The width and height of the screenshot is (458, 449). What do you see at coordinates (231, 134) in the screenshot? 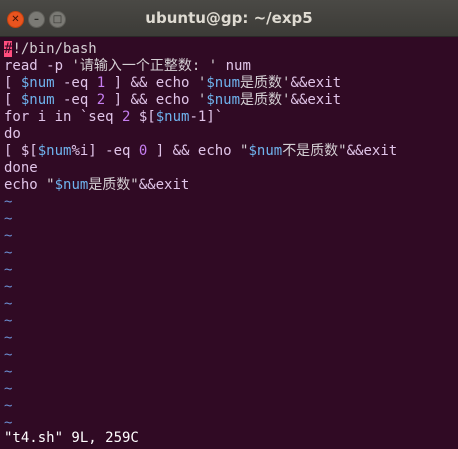
I see `code-line: do` at bounding box center [231, 134].